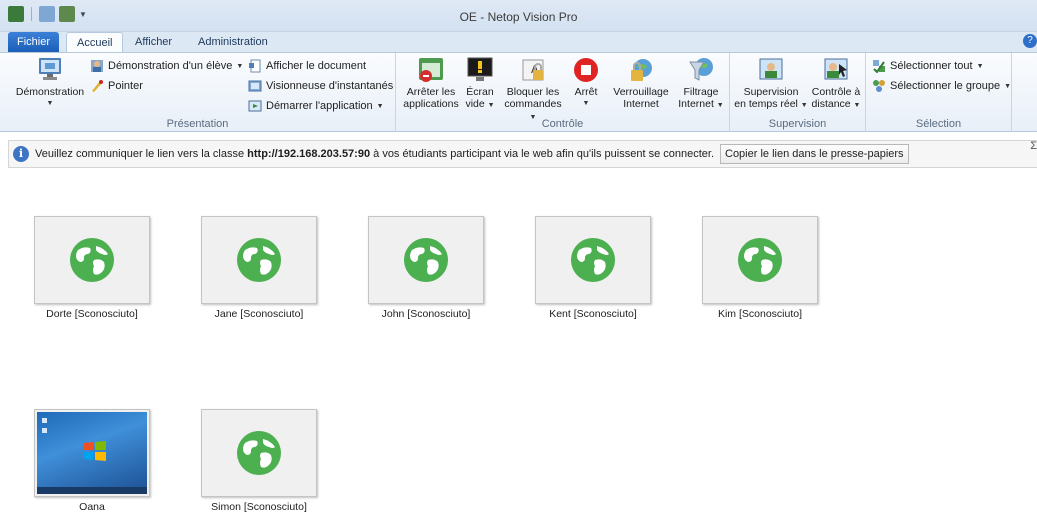 The width and height of the screenshot is (1037, 523). Describe the element at coordinates (641, 83) in the screenshot. I see `lock-internet-button: Verrouillage Internet` at that location.